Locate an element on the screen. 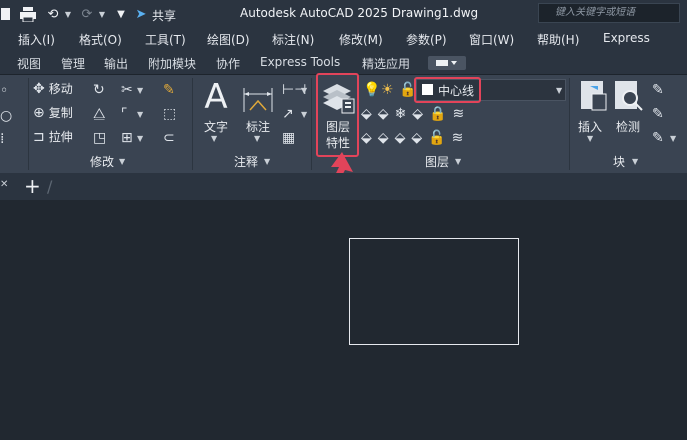  app-menu-icon is located at coordinates (6, 14).